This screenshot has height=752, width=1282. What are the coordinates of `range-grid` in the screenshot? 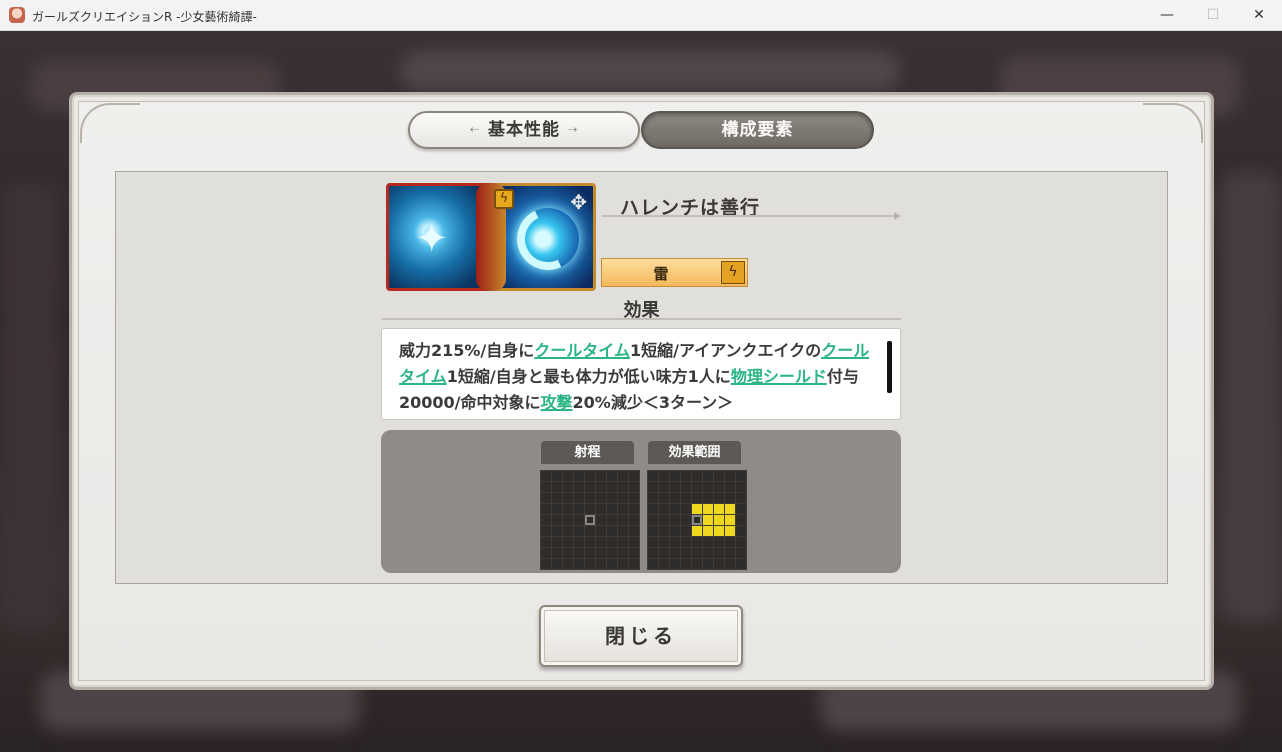 It's located at (590, 520).